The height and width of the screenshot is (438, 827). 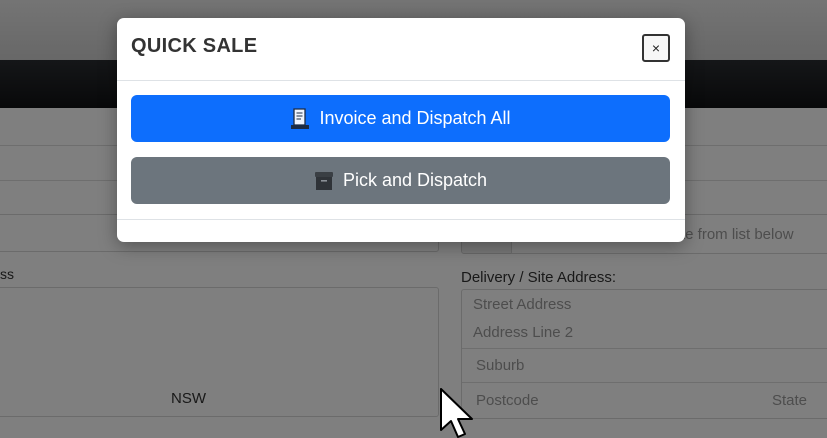 I want to click on modal-footer, so click(x=401, y=230).